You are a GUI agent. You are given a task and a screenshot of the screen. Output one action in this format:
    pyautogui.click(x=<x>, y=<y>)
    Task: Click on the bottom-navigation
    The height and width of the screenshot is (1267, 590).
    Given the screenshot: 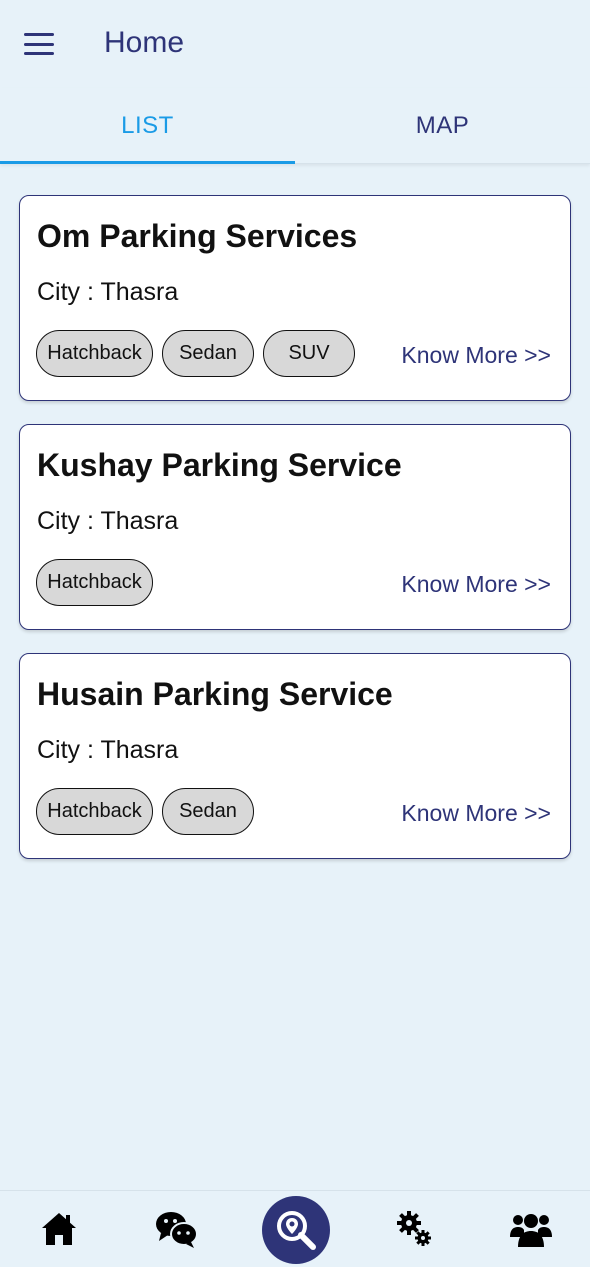 What is the action you would take?
    pyautogui.click(x=295, y=1228)
    